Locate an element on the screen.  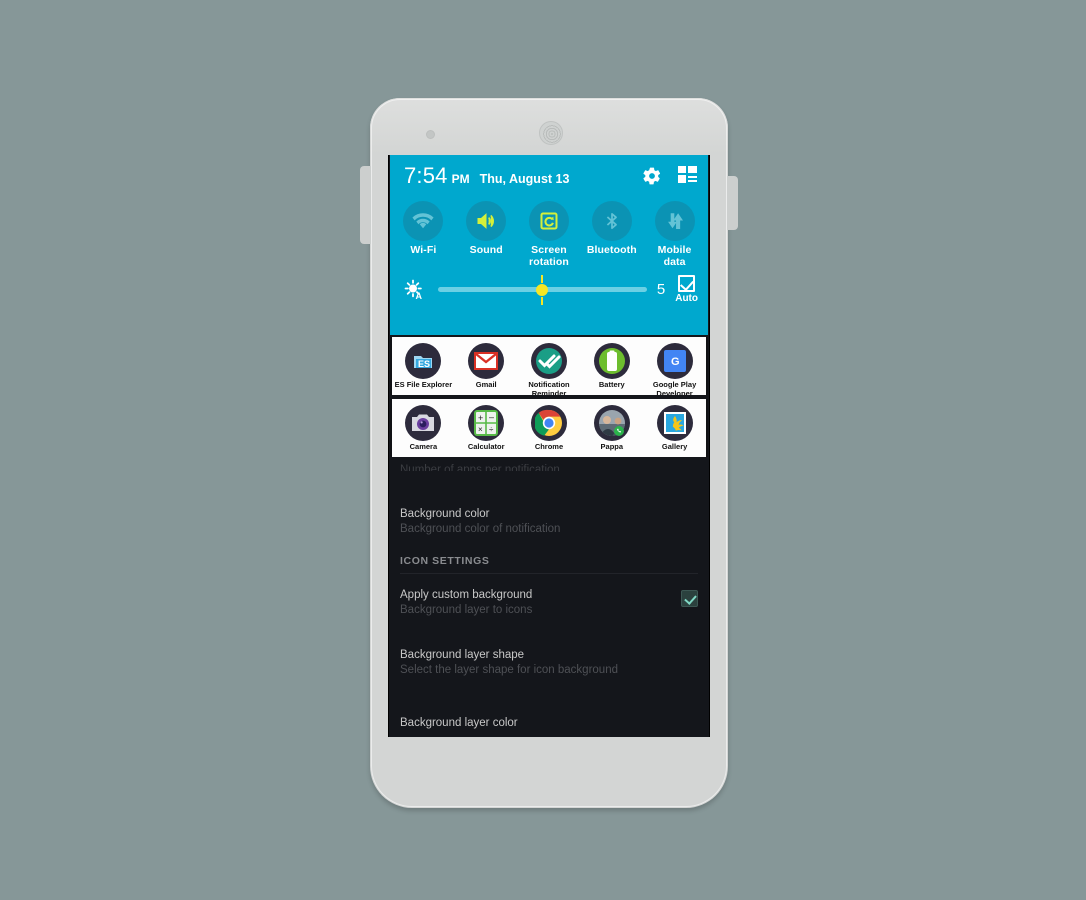
app-item-es-file-explorer: ES ES File Explorer is located at coordinates (423, 366).